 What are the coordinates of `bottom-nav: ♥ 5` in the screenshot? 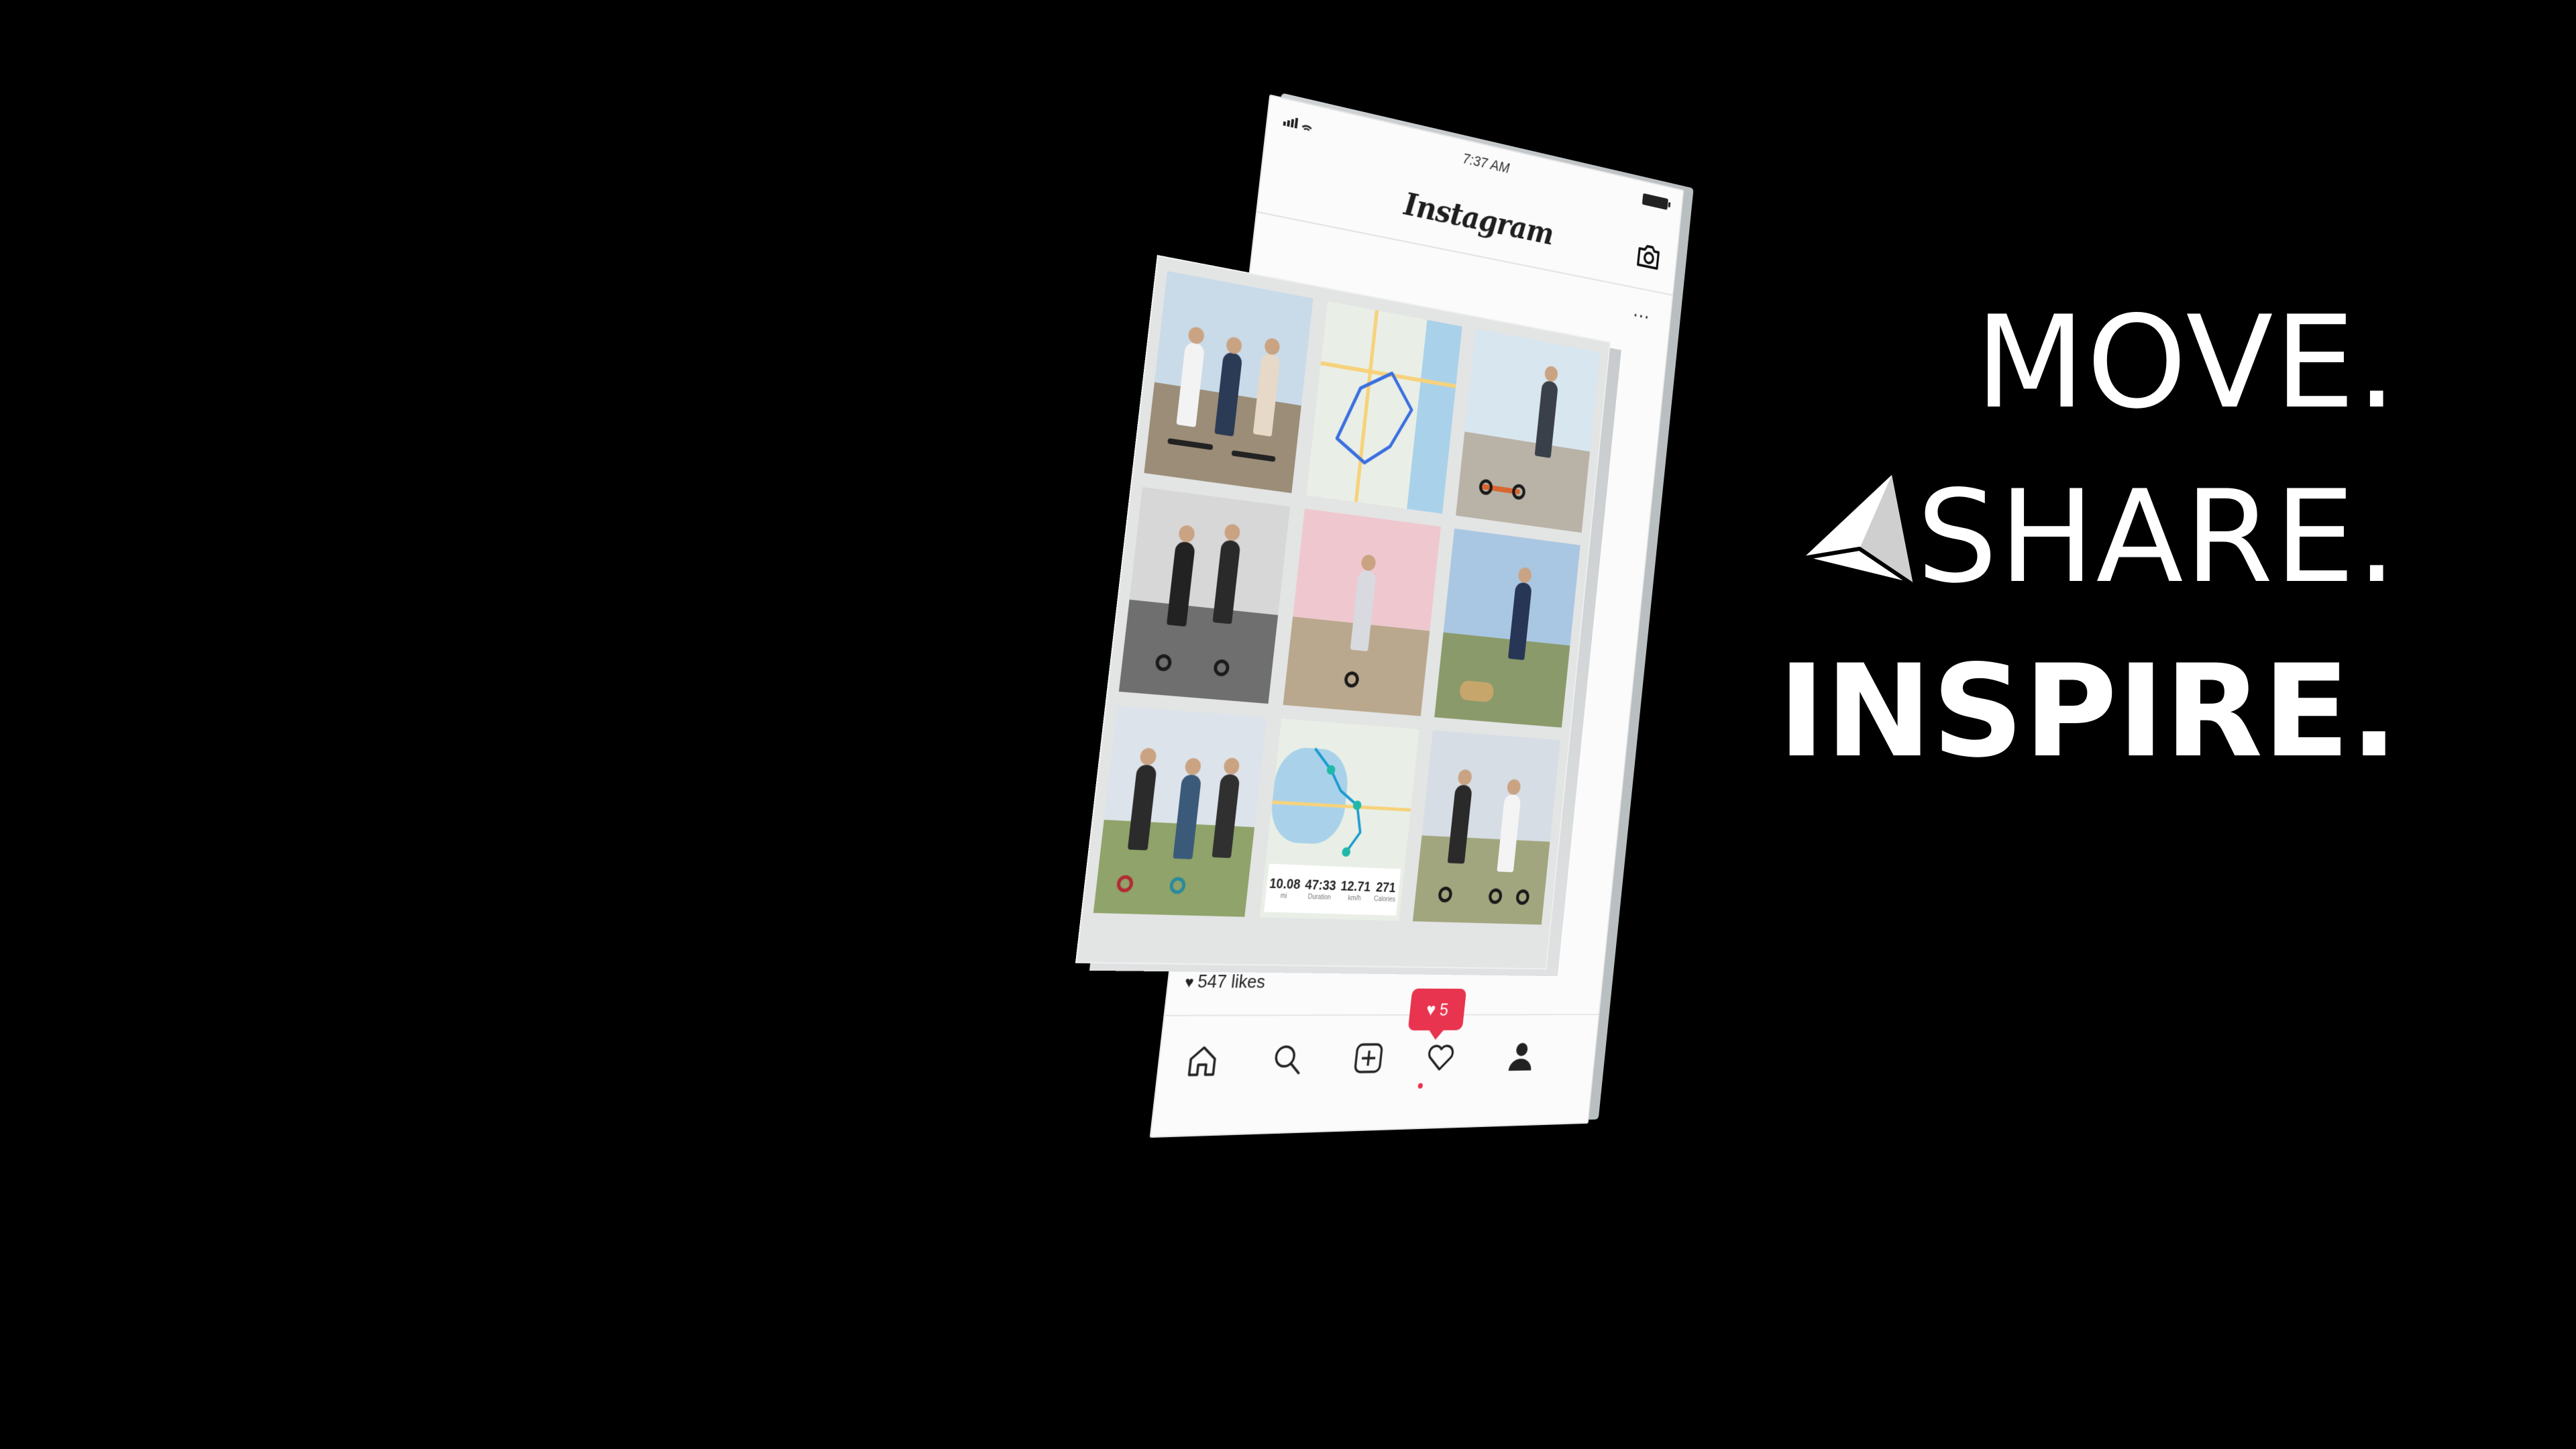 It's located at (1376, 1046).